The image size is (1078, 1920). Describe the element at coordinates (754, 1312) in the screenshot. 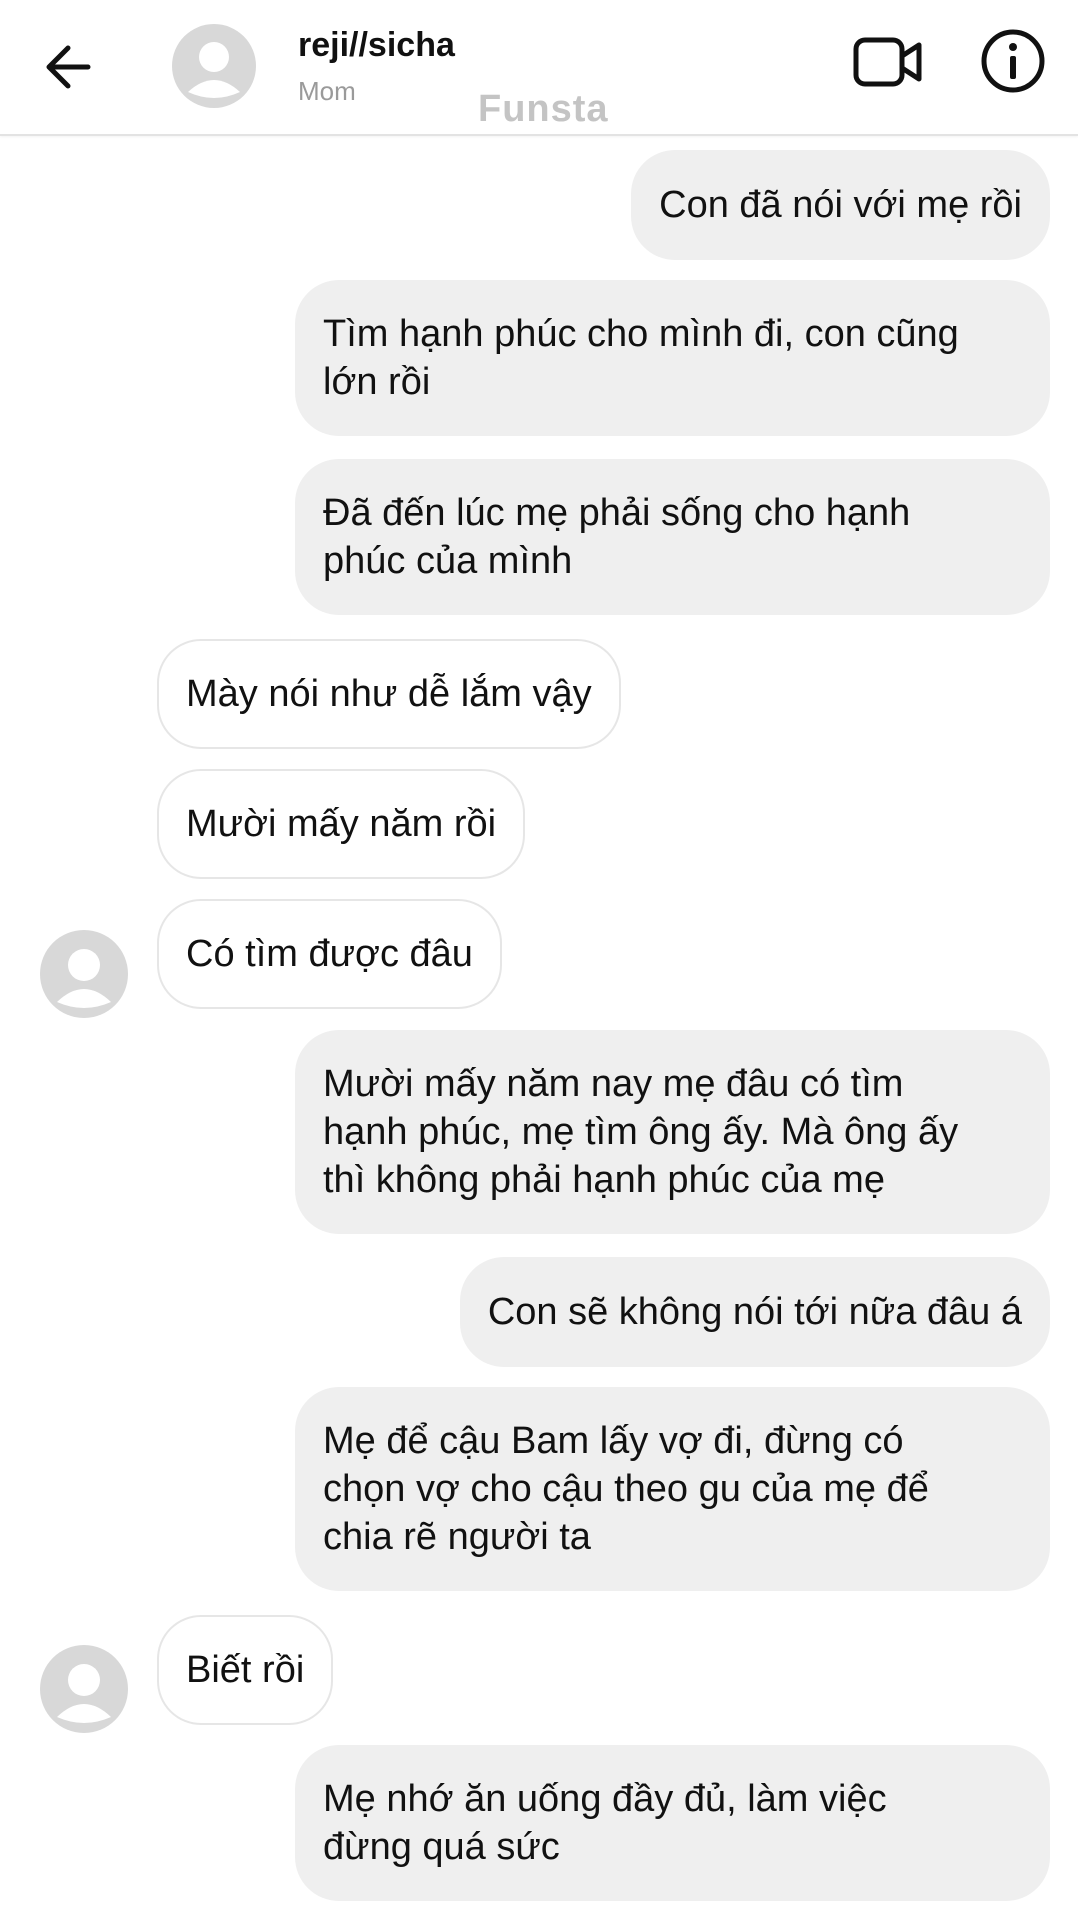

I see `message-bubble-sent: Con sẽ không nói tới nữa đâu á` at that location.